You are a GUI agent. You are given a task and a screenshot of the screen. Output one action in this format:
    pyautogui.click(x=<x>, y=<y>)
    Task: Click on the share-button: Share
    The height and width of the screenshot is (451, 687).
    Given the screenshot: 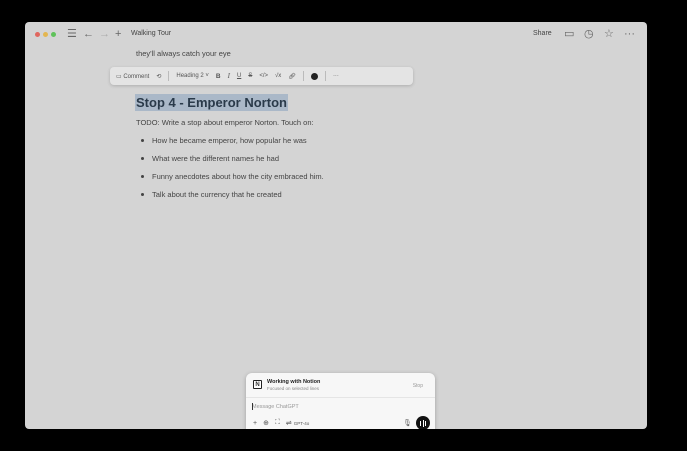 What is the action you would take?
    pyautogui.click(x=542, y=33)
    